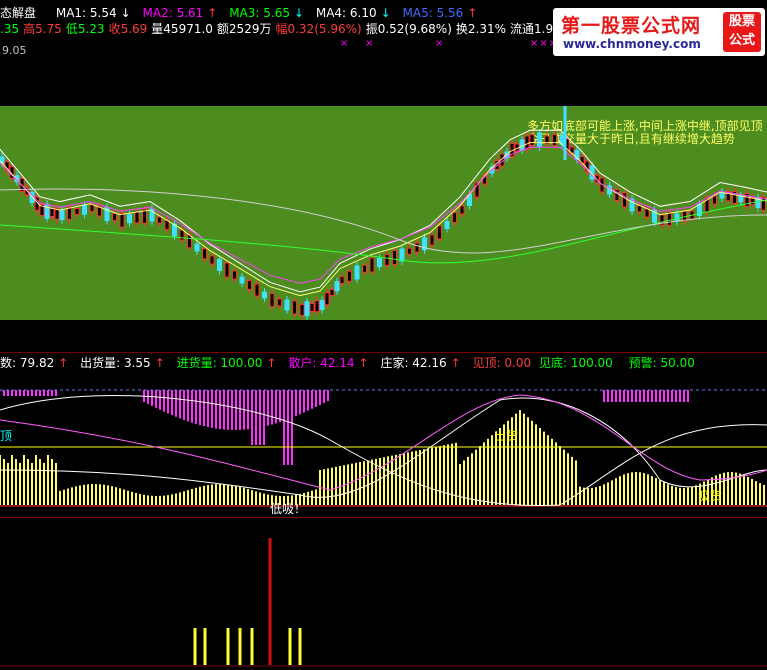 This screenshot has height=670, width=767. What do you see at coordinates (506, 436) in the screenshot?
I see `indicator-mid-label: 出货` at bounding box center [506, 436].